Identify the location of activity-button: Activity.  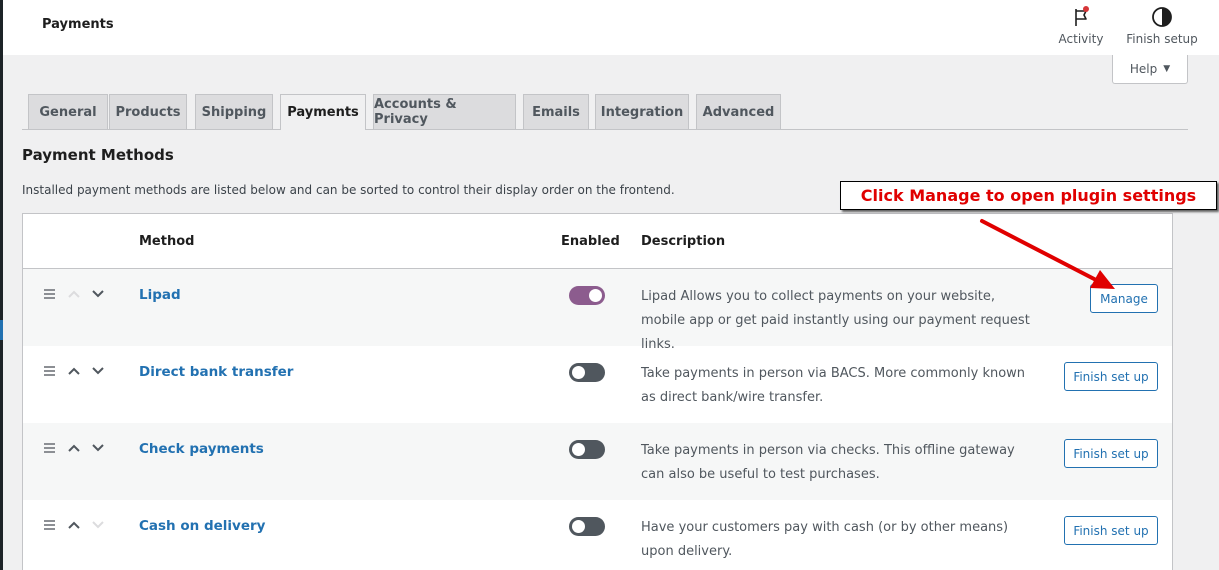
(1081, 25).